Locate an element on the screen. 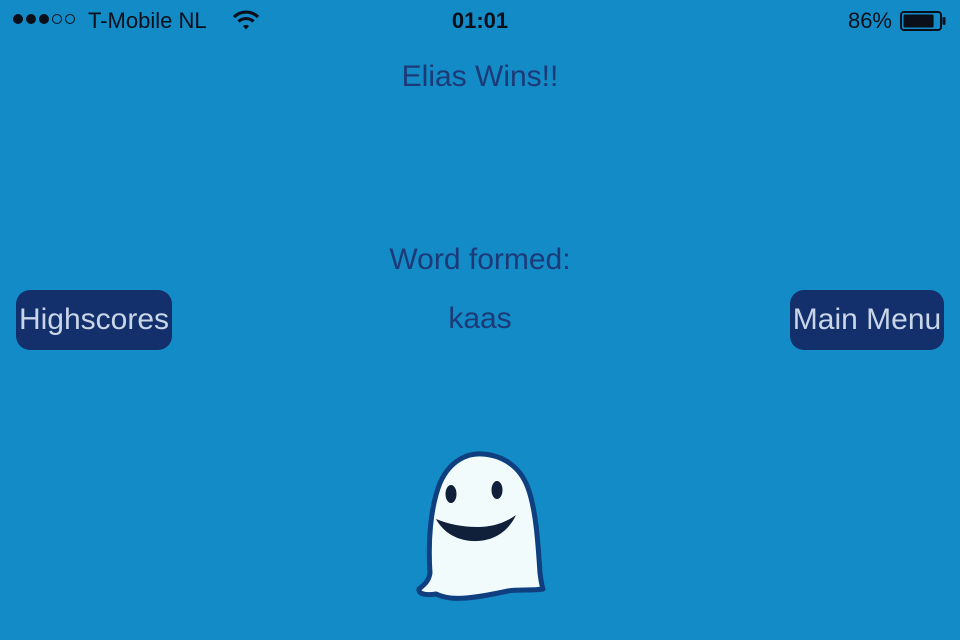 This screenshot has height=640, width=960. ghost-icon is located at coordinates (481, 526).